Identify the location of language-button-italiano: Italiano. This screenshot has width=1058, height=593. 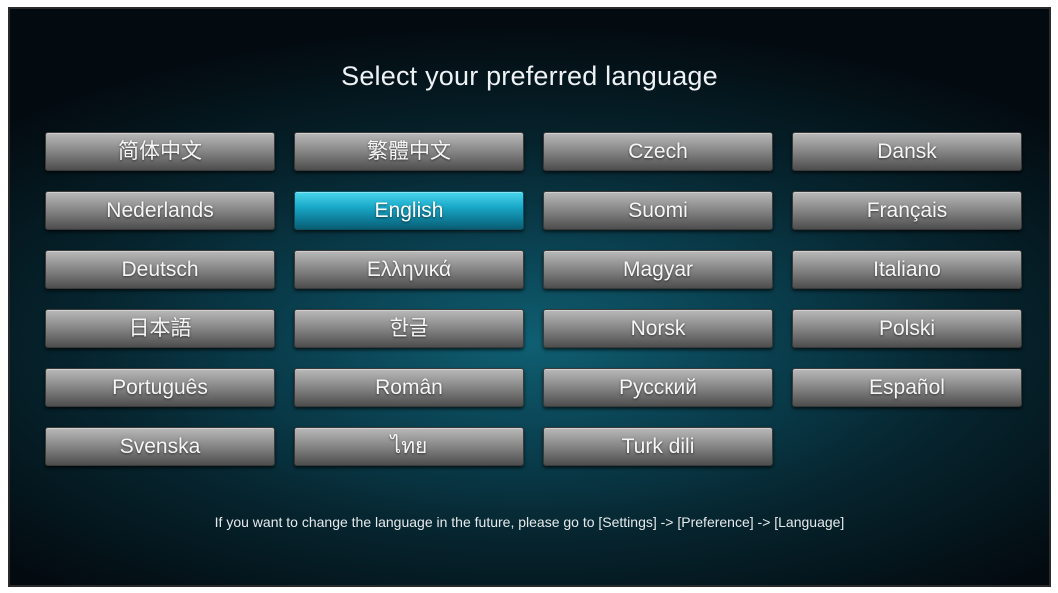
(907, 269).